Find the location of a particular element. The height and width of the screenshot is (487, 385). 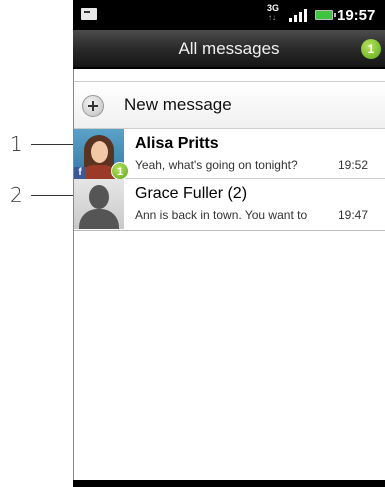

plus-icon is located at coordinates (93, 106).